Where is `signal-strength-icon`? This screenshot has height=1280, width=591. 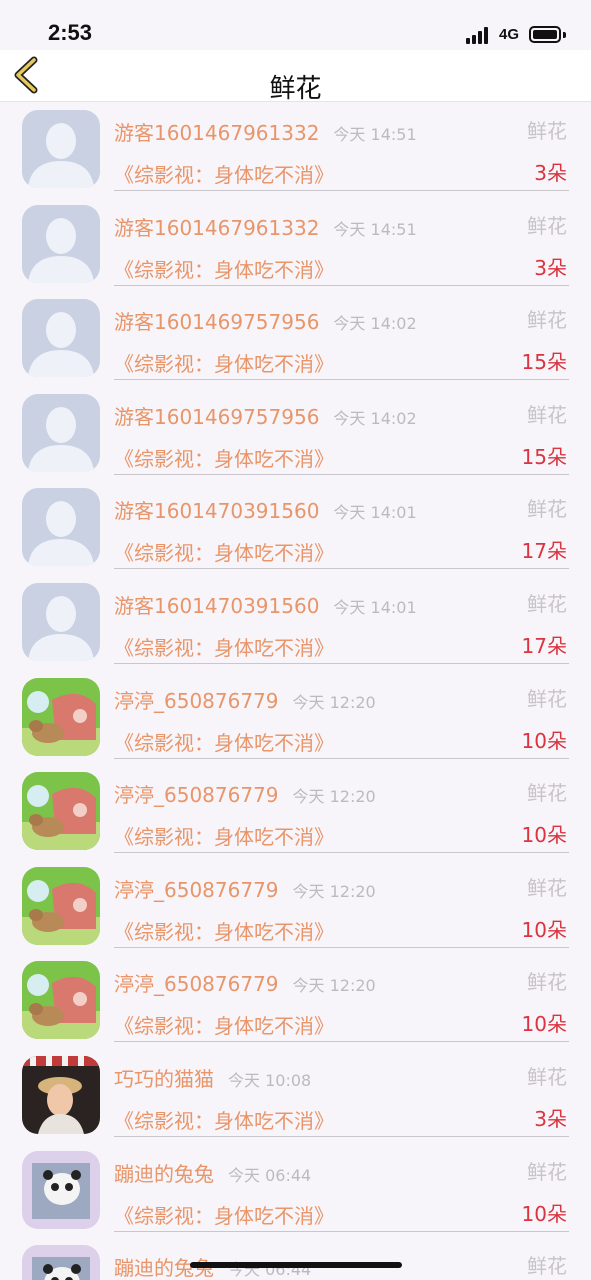 signal-strength-icon is located at coordinates (479, 35).